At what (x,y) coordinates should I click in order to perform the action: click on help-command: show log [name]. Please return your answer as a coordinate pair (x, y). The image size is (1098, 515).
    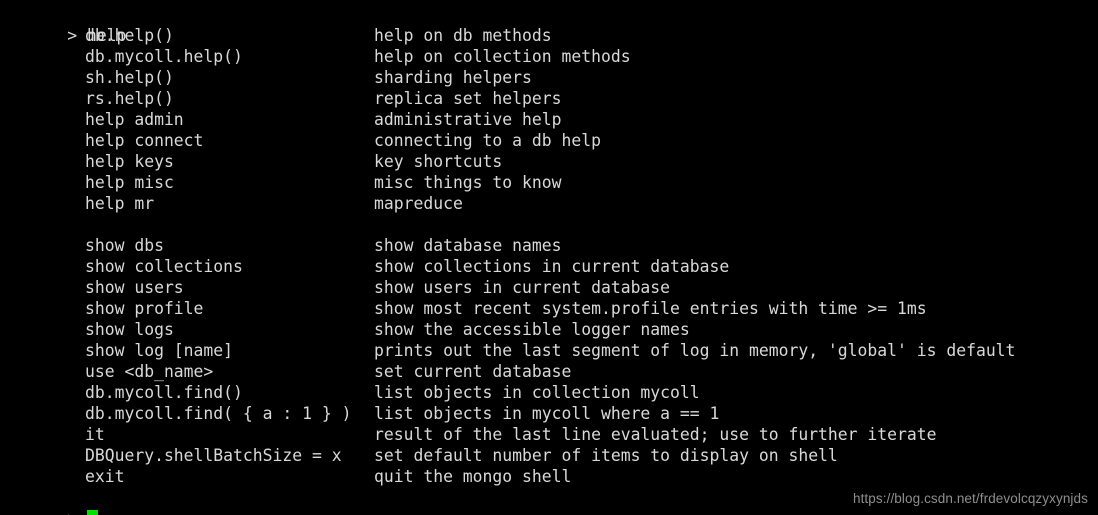
    Looking at the image, I should click on (159, 350).